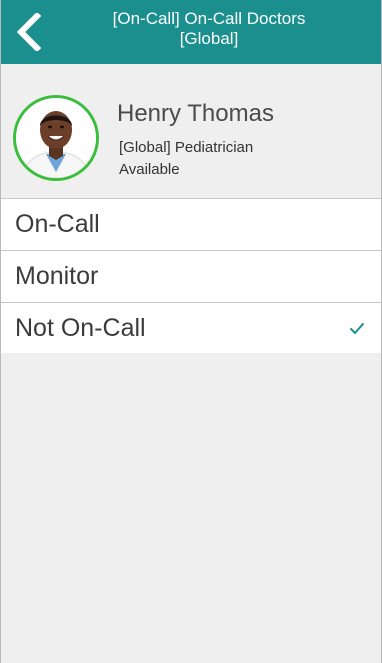 The width and height of the screenshot is (382, 663). I want to click on doctor-name: Henry Thomas, so click(195, 113).